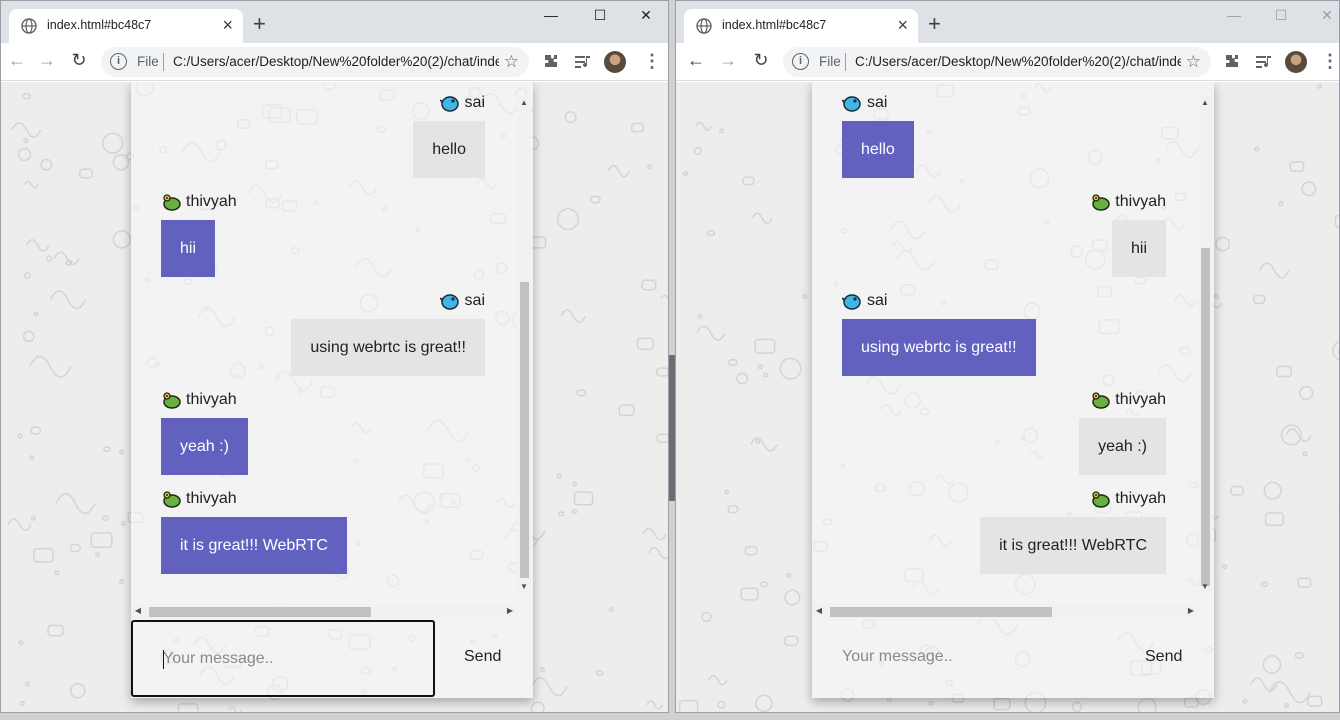 This screenshot has height=720, width=1340. What do you see at coordinates (324, 238) in the screenshot?
I see `message-item: thivyah hii` at bounding box center [324, 238].